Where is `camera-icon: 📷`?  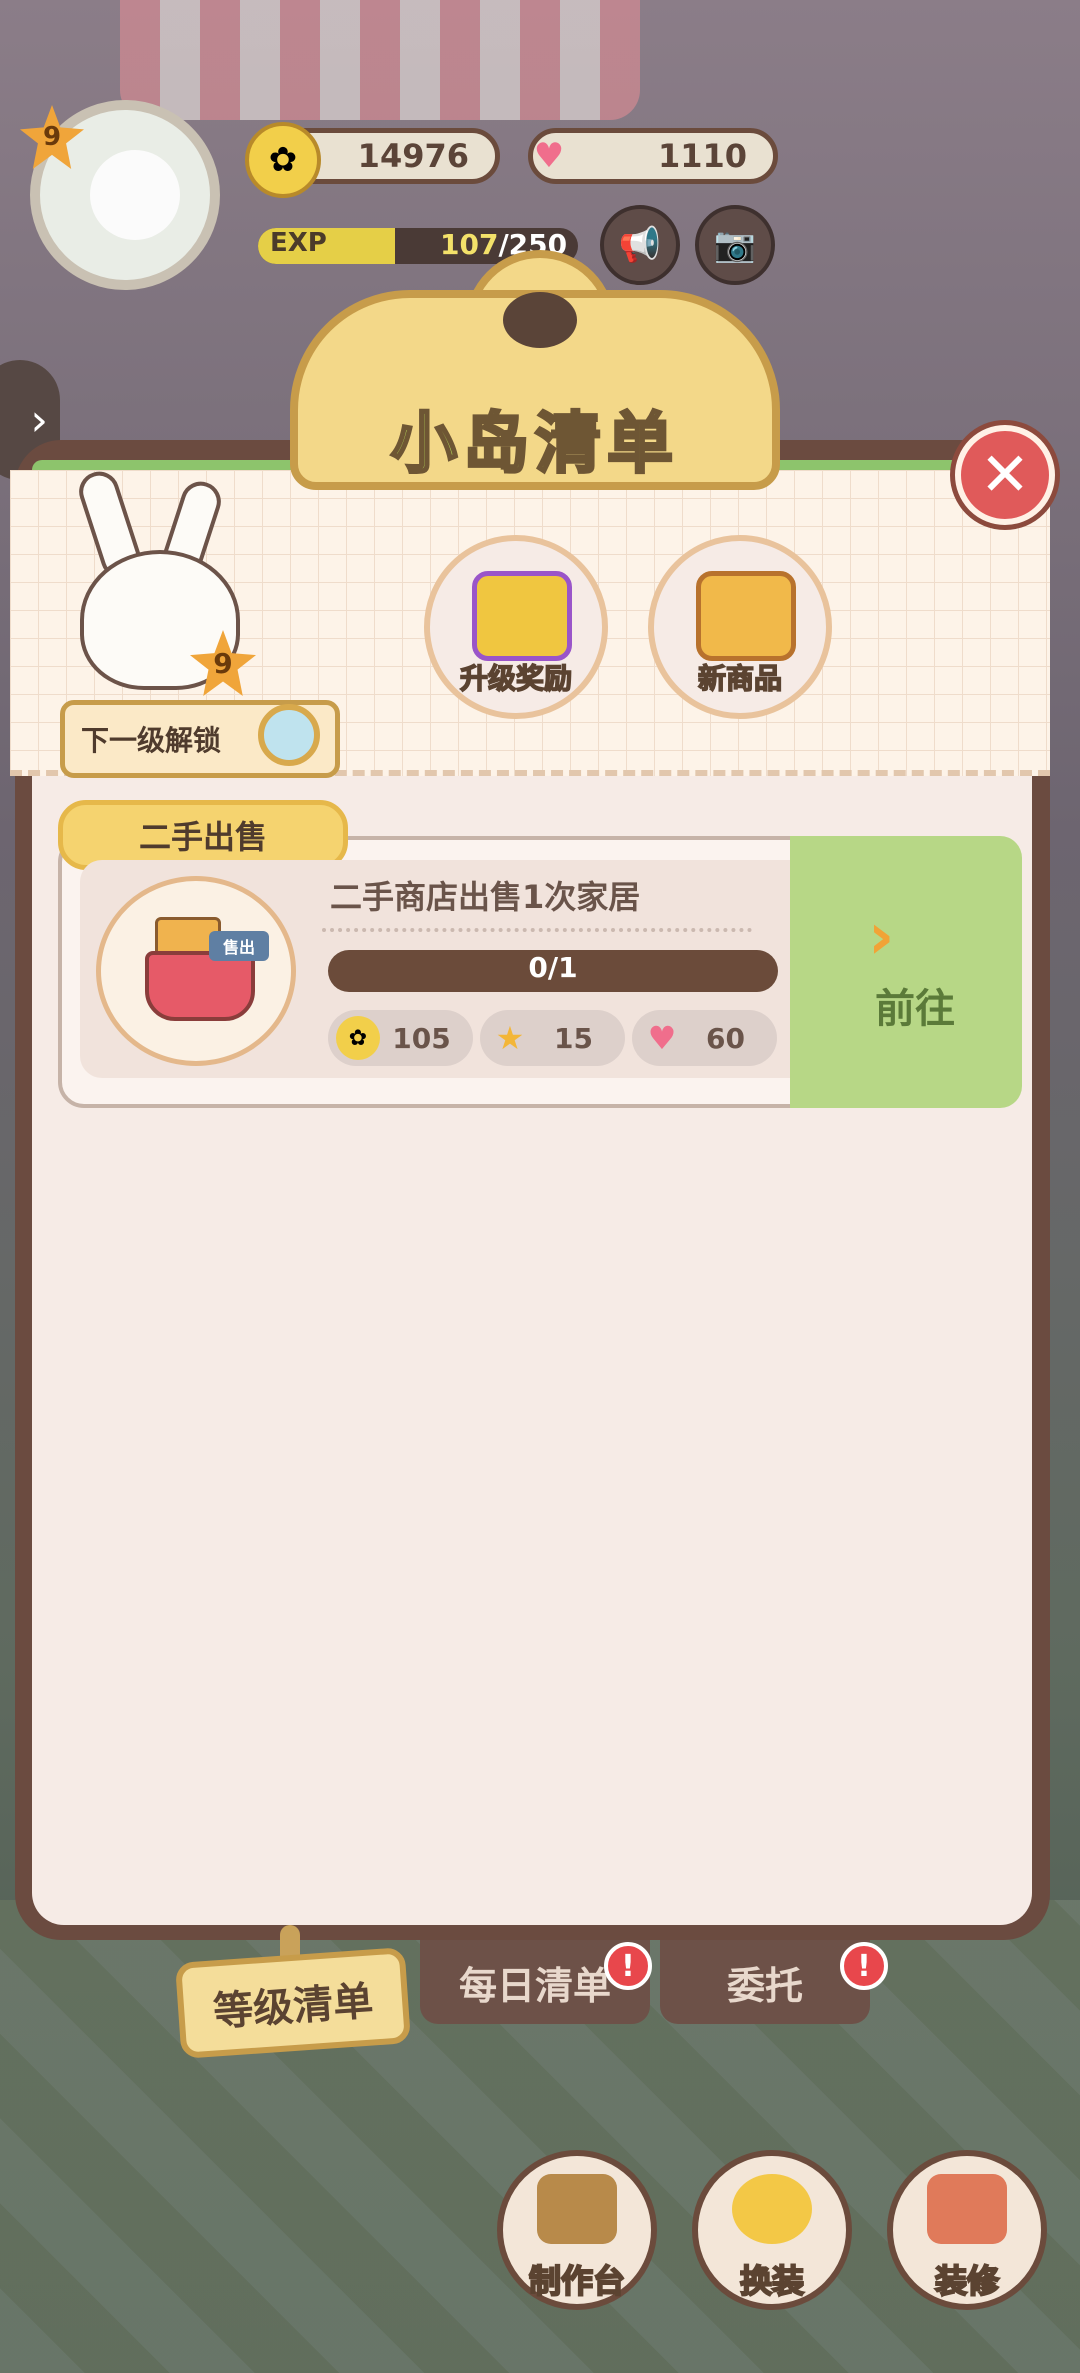
camera-icon: 📷 is located at coordinates (735, 245).